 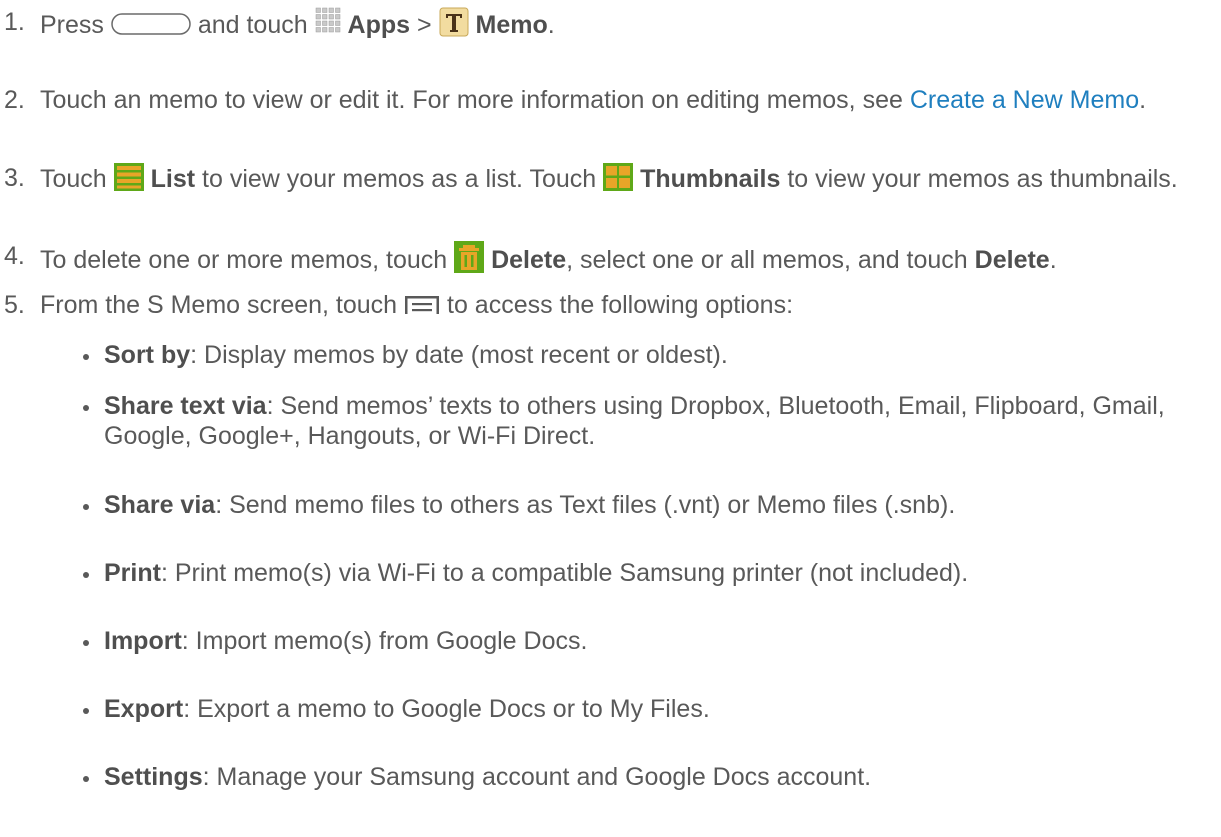 What do you see at coordinates (529, 260) in the screenshot?
I see `delete-icon-label: Delete` at bounding box center [529, 260].